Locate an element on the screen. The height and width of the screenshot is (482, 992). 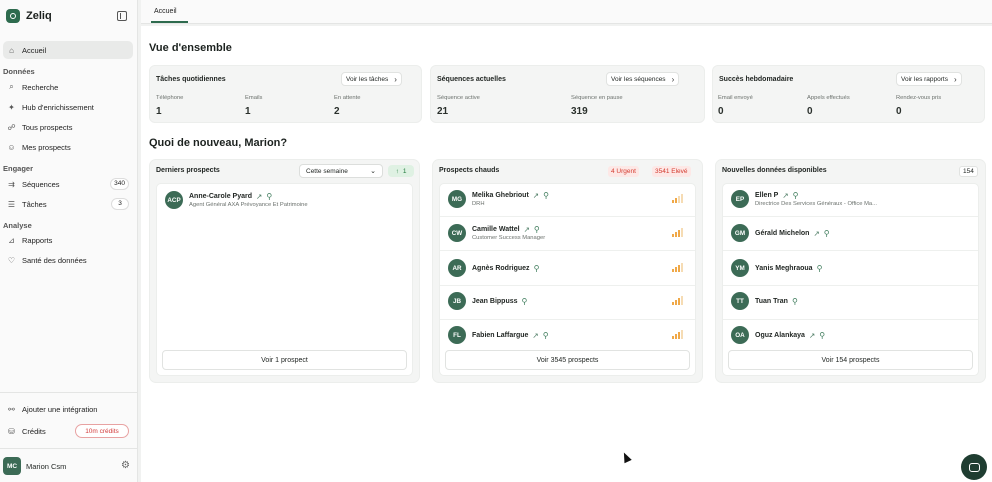
list-item: OA Oguz Alankaya ↗ ⚲ is located at coordinates (848, 338).